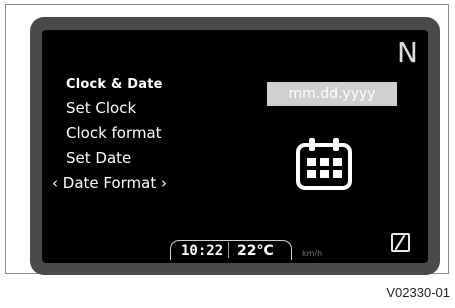 This screenshot has height=308, width=455. I want to click on menu-title: Clock & Date, so click(114, 84).